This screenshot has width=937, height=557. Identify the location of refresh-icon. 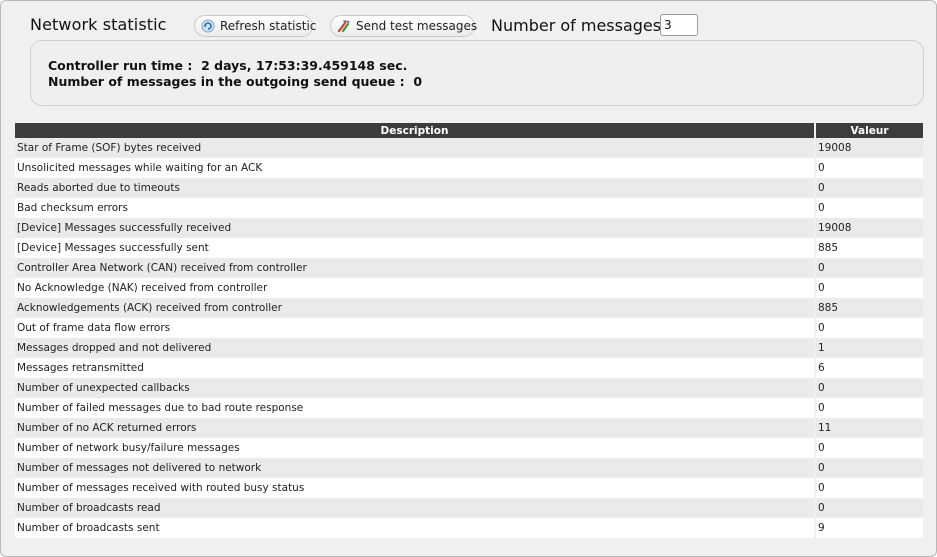
(208, 26).